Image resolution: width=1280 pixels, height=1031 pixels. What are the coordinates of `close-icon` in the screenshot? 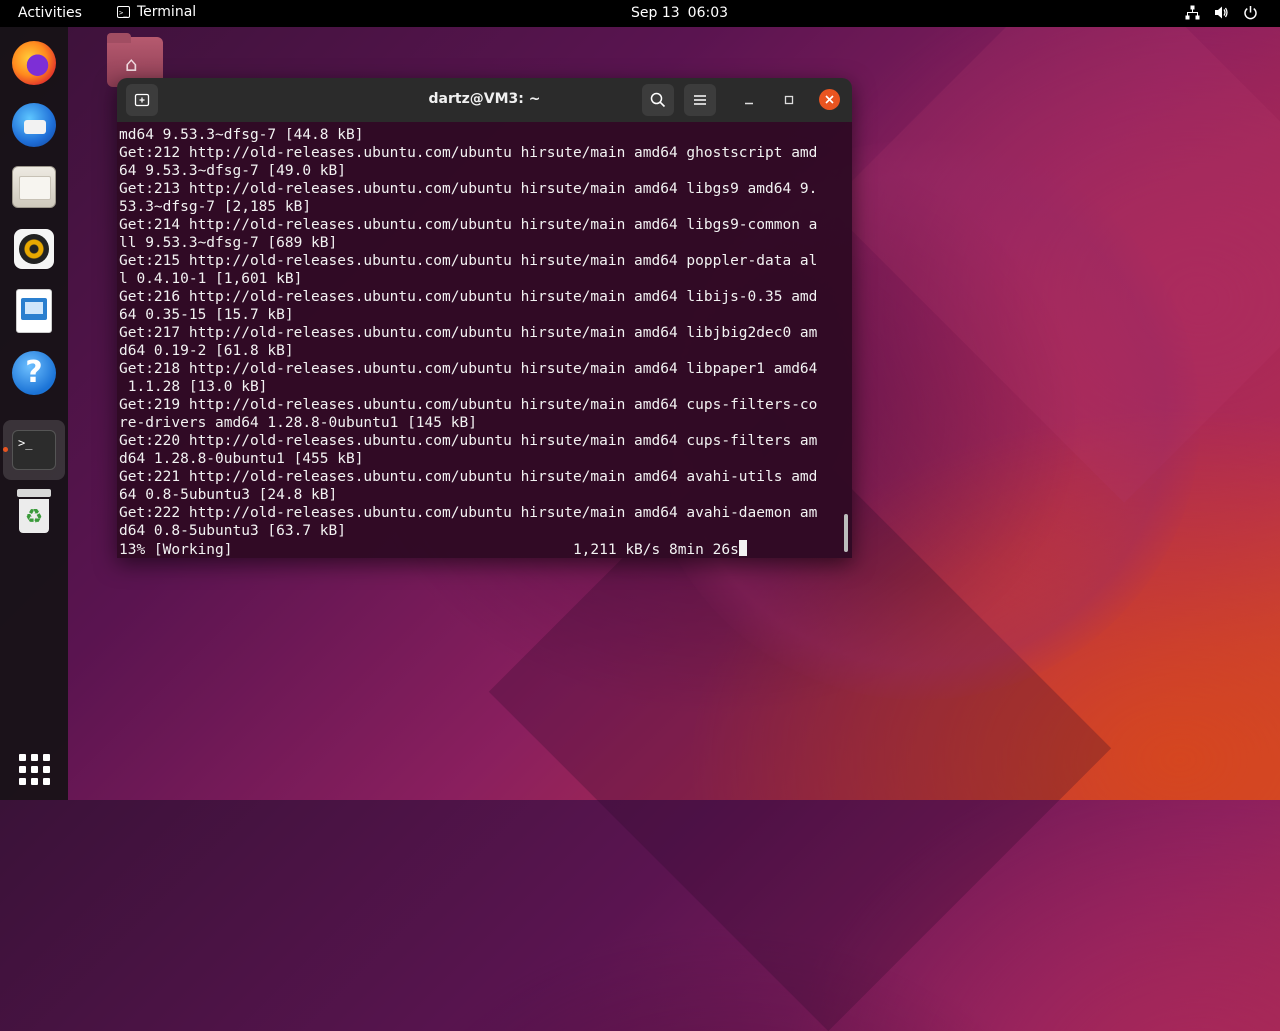 It's located at (829, 99).